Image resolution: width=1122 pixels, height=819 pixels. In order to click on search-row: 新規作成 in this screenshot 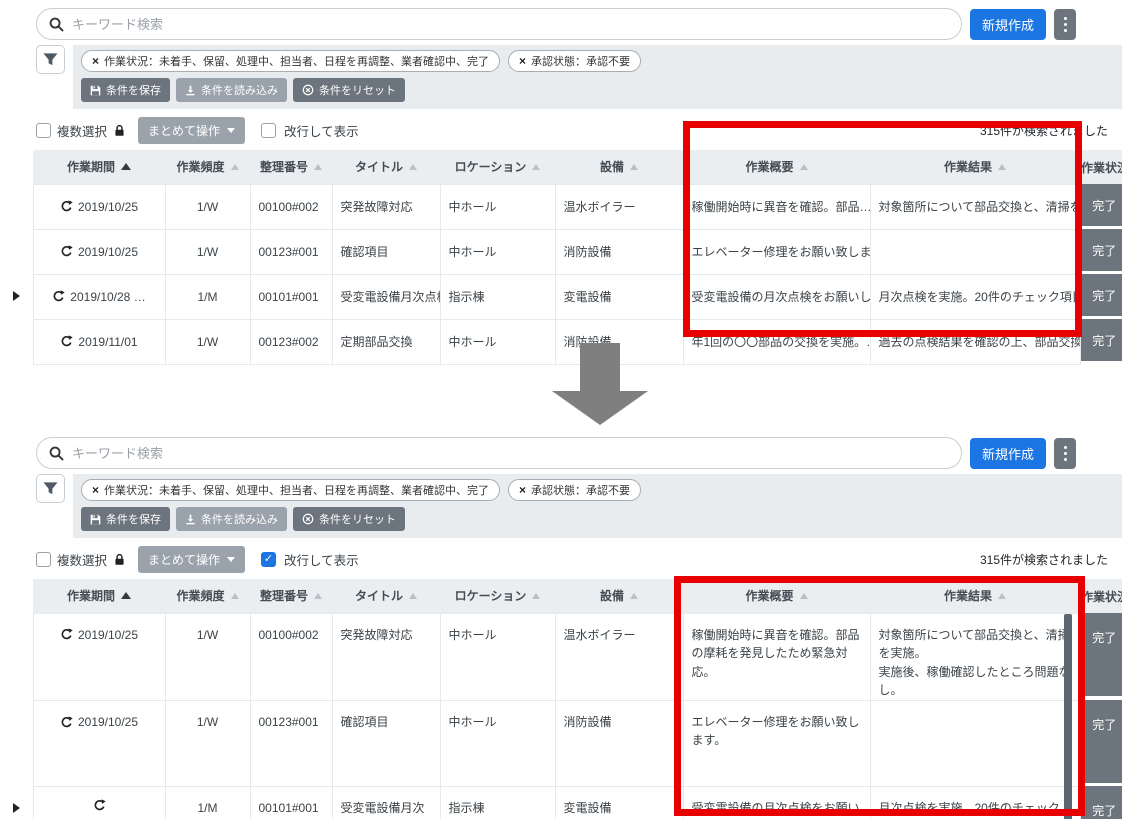, I will do `click(556, 24)`.